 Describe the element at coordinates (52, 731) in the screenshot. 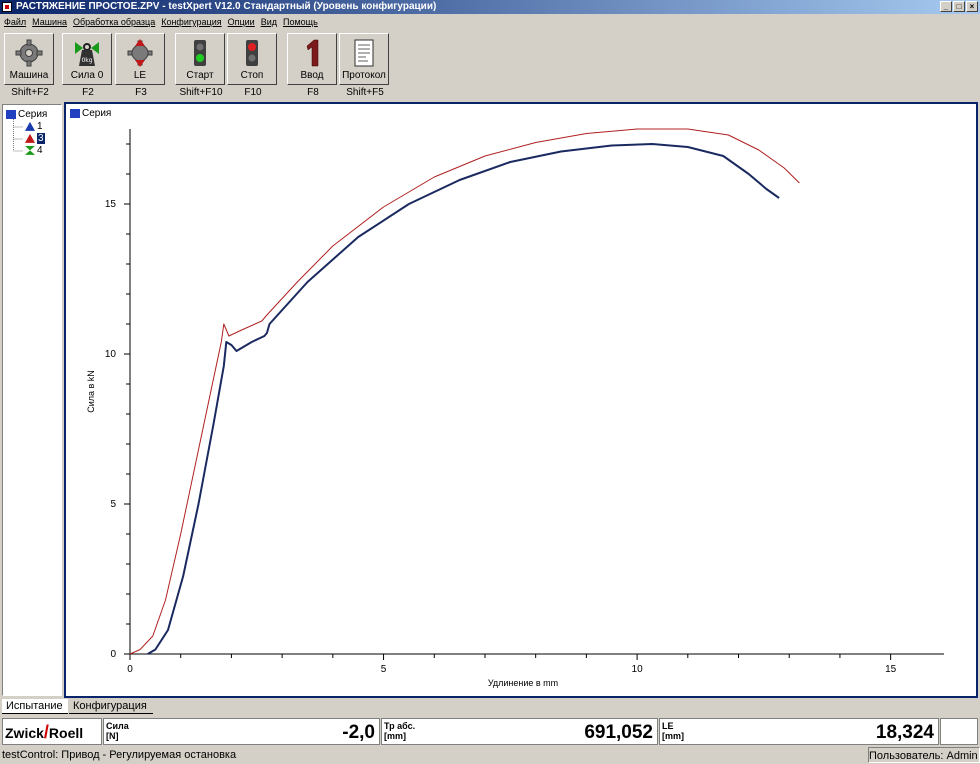

I see `zwick-roell-logo: Zwick/Roell` at that location.